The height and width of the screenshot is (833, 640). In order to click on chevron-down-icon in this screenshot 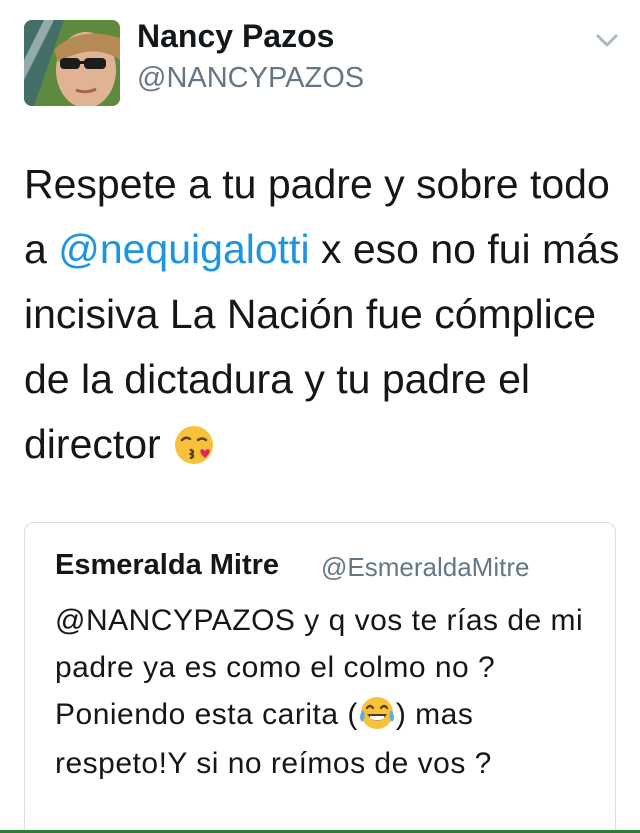, I will do `click(607, 42)`.